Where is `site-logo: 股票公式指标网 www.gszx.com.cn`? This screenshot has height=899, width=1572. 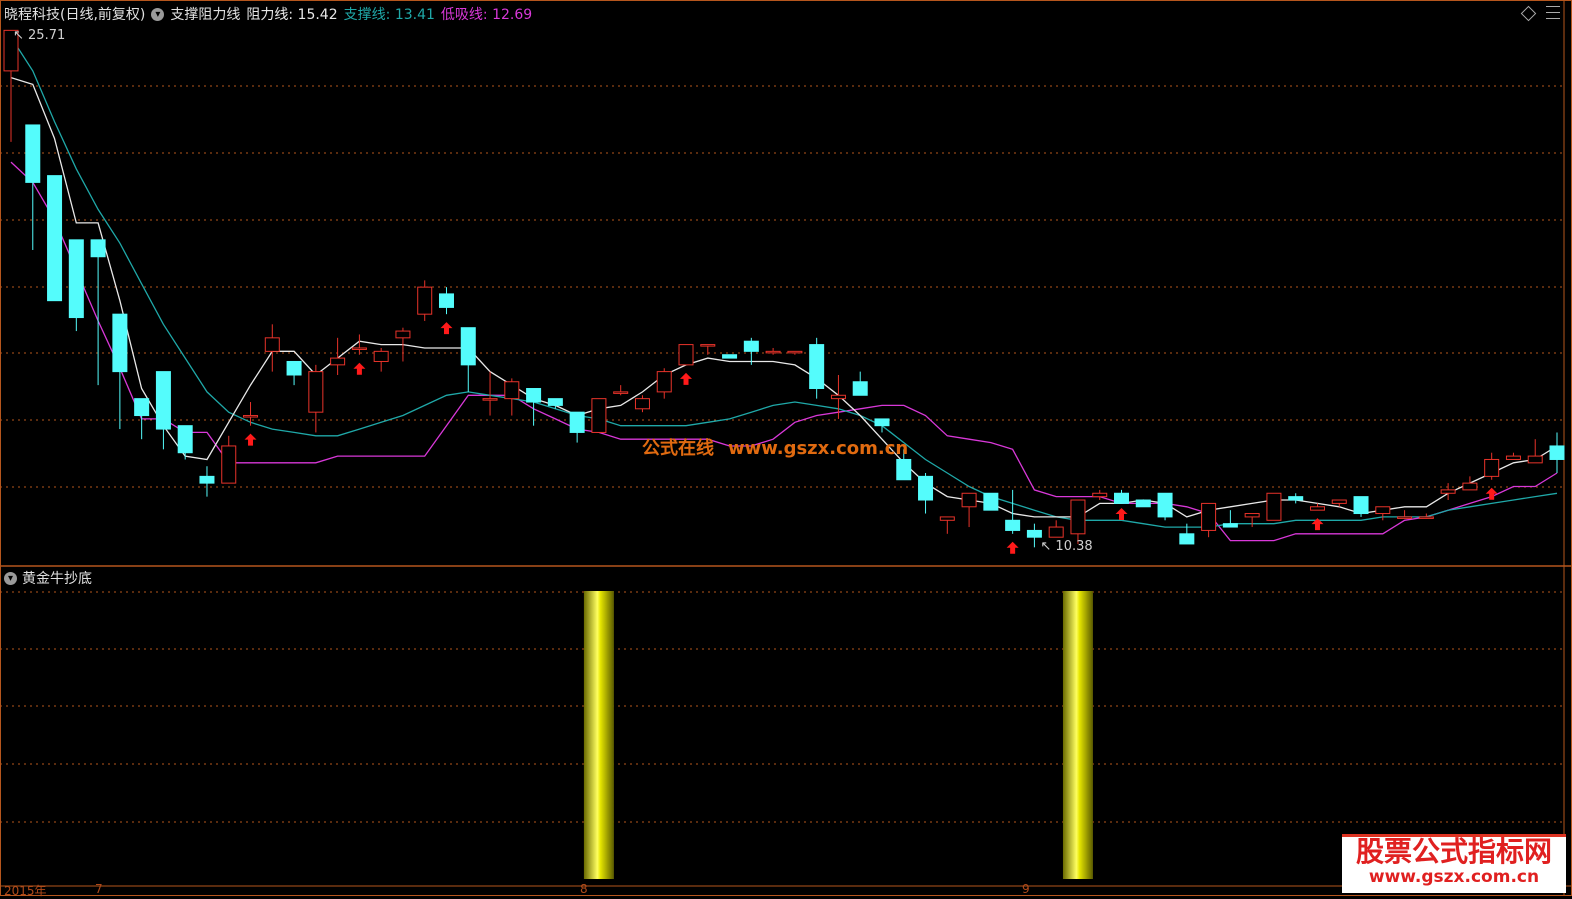 site-logo: 股票公式指标网 www.gszx.com.cn is located at coordinates (1454, 863).